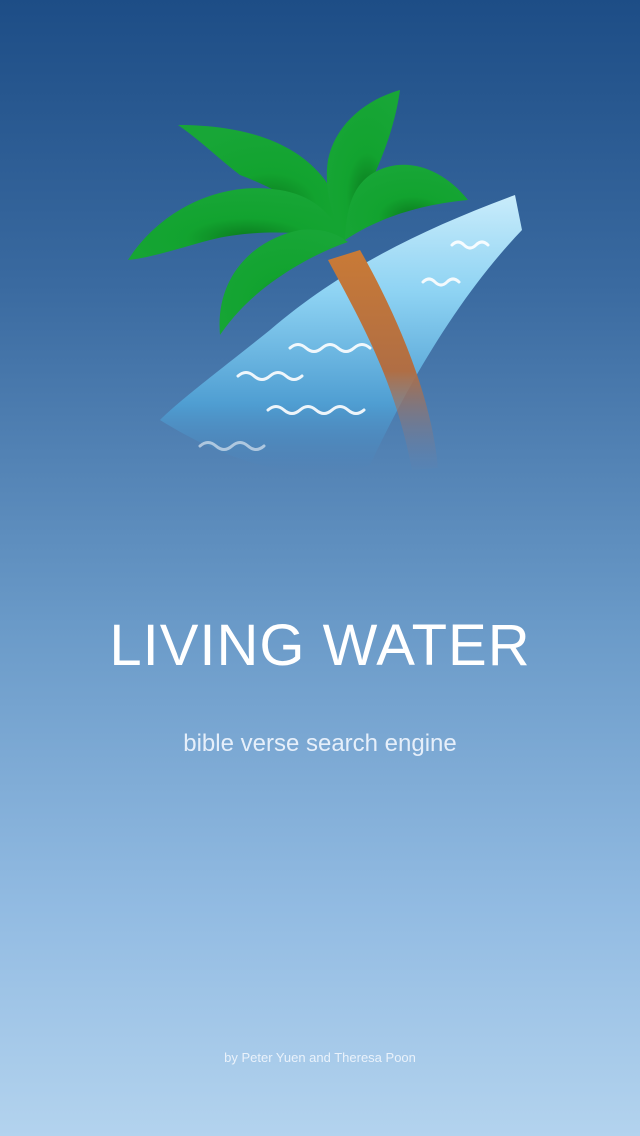 The height and width of the screenshot is (1136, 640). I want to click on app-subtitle: bible verse search engine, so click(320, 743).